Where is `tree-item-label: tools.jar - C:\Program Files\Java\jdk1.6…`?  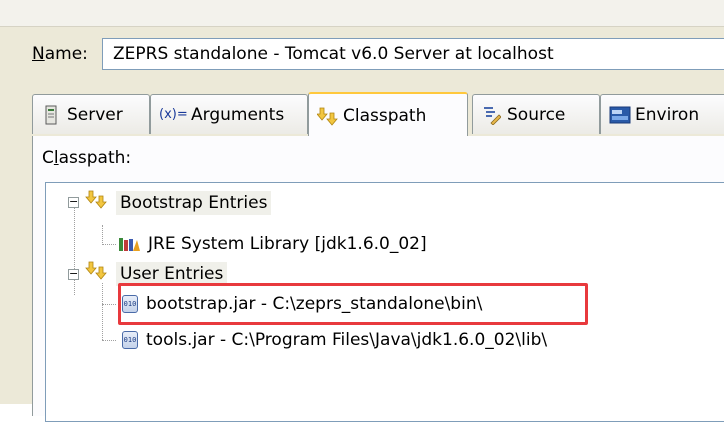
tree-item-label: tools.jar - C:\Program Files\Java\jdk1.6… is located at coordinates (347, 340).